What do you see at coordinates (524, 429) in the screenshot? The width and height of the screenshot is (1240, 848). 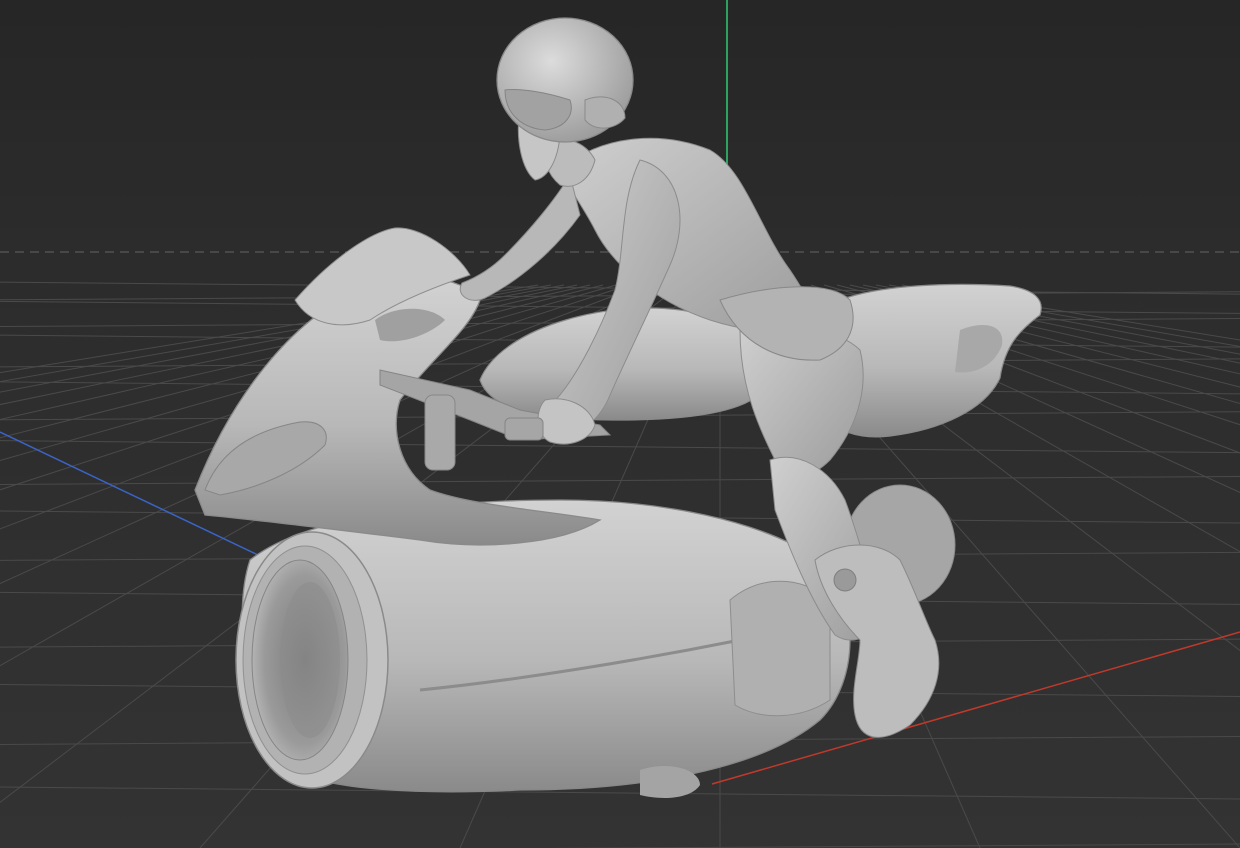 I see `handle-grip` at bounding box center [524, 429].